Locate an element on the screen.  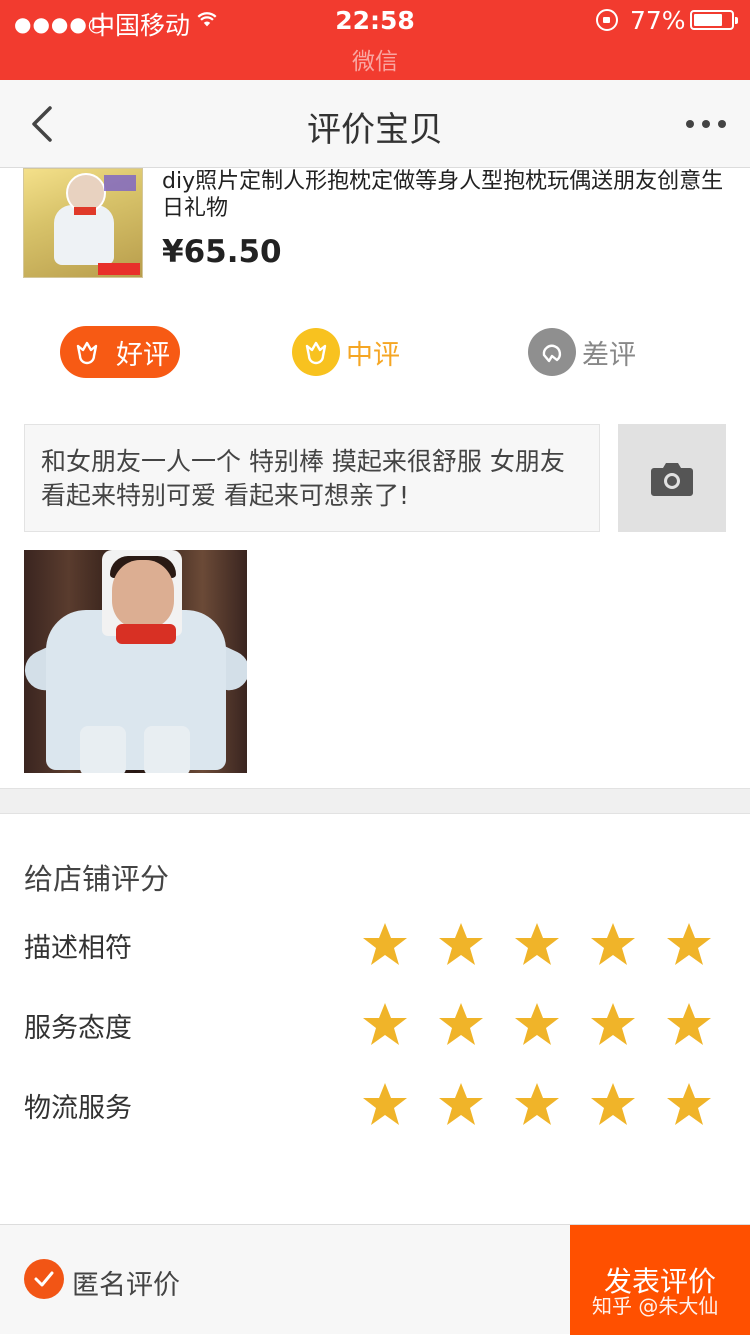
rotation-lock-icon is located at coordinates (607, 20).